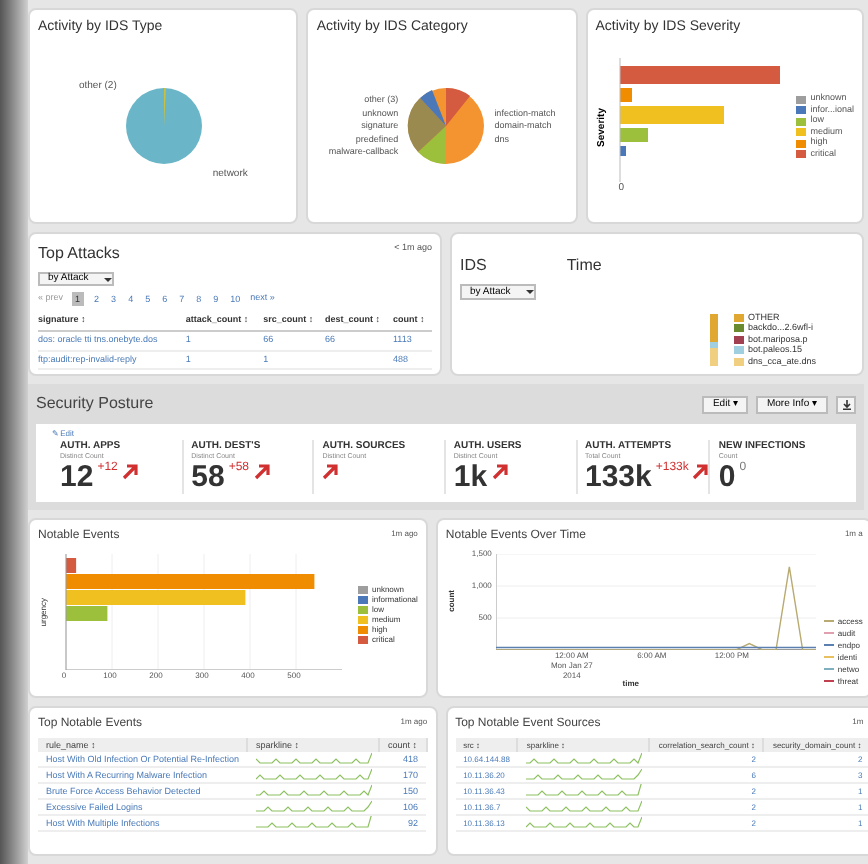  I want to click on section-title: Security Posture, so click(95, 404).